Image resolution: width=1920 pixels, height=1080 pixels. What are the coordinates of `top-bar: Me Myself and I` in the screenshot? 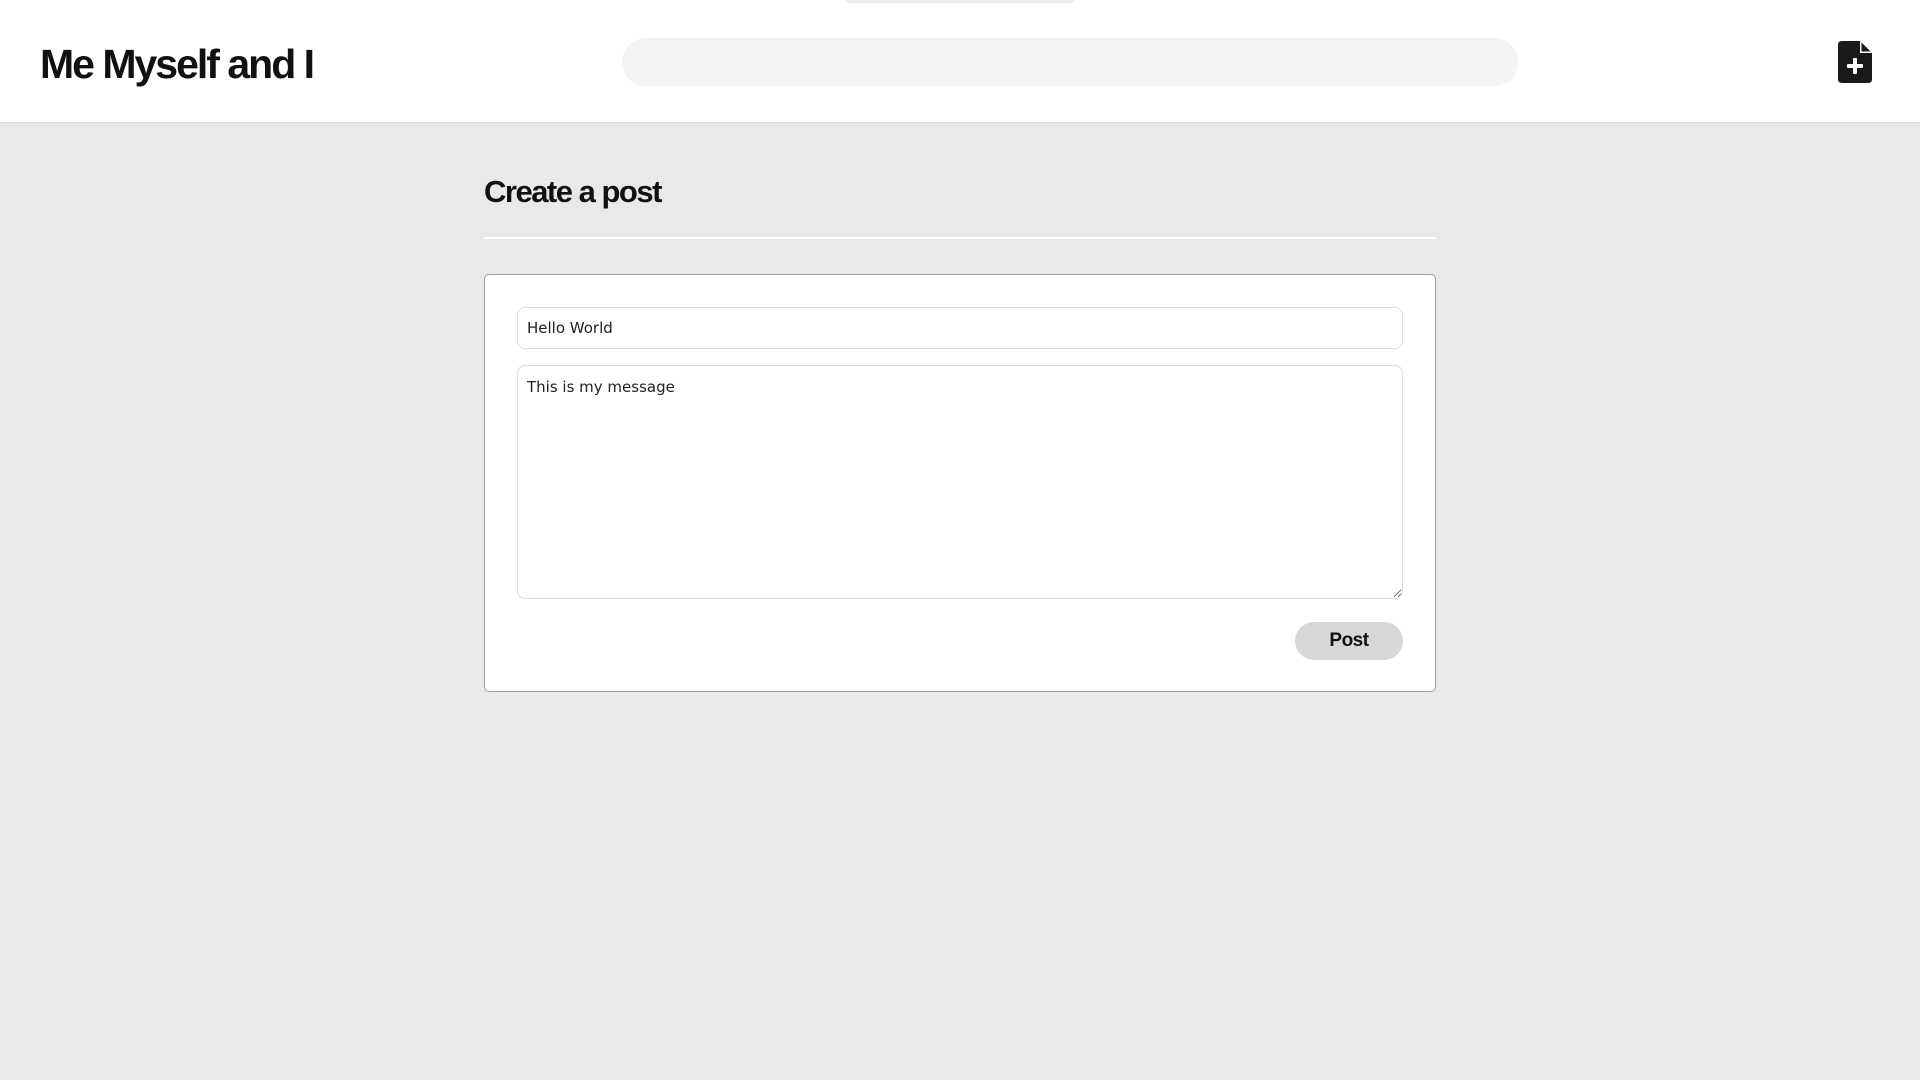 It's located at (960, 61).